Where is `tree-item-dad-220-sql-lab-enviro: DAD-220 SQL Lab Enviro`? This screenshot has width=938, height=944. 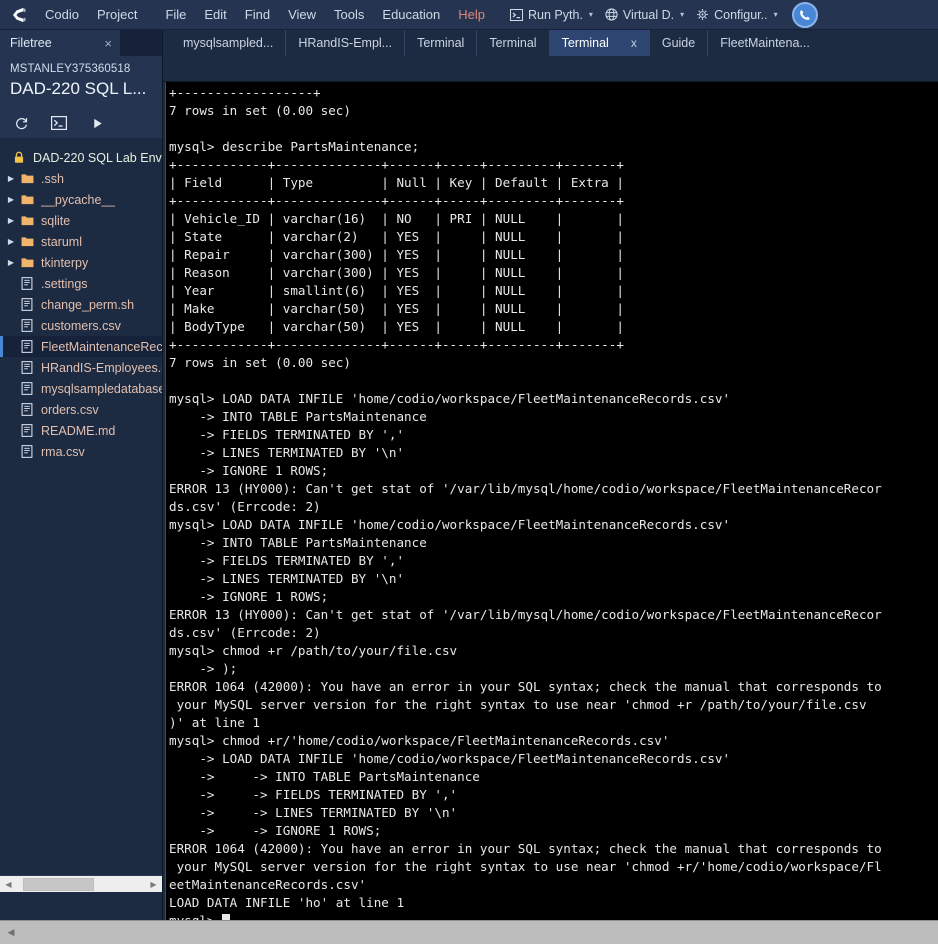
tree-item-dad-220-sql-lab-enviro: DAD-220 SQL Lab Enviro is located at coordinates (81, 157).